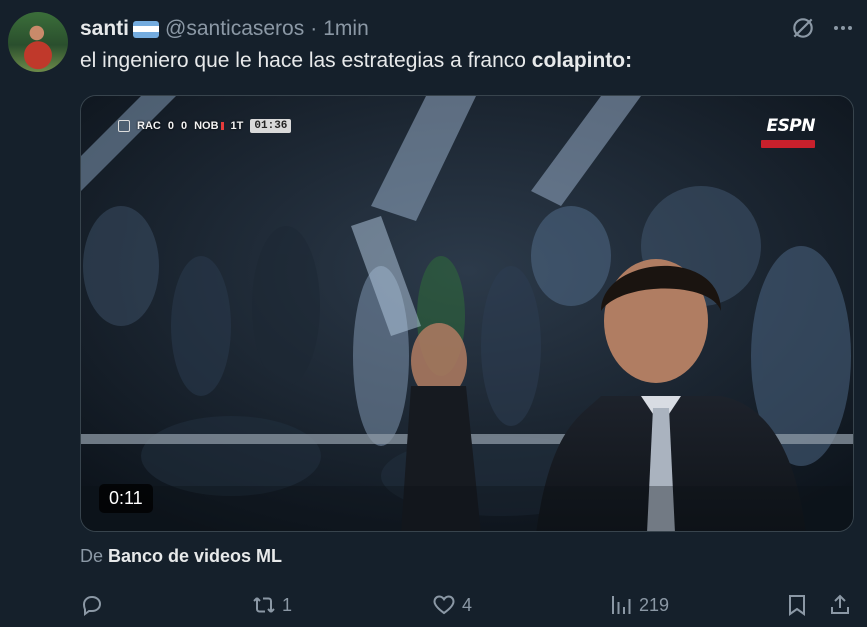 The image size is (867, 627). I want to click on tweet-timestamp: 1min, so click(346, 29).